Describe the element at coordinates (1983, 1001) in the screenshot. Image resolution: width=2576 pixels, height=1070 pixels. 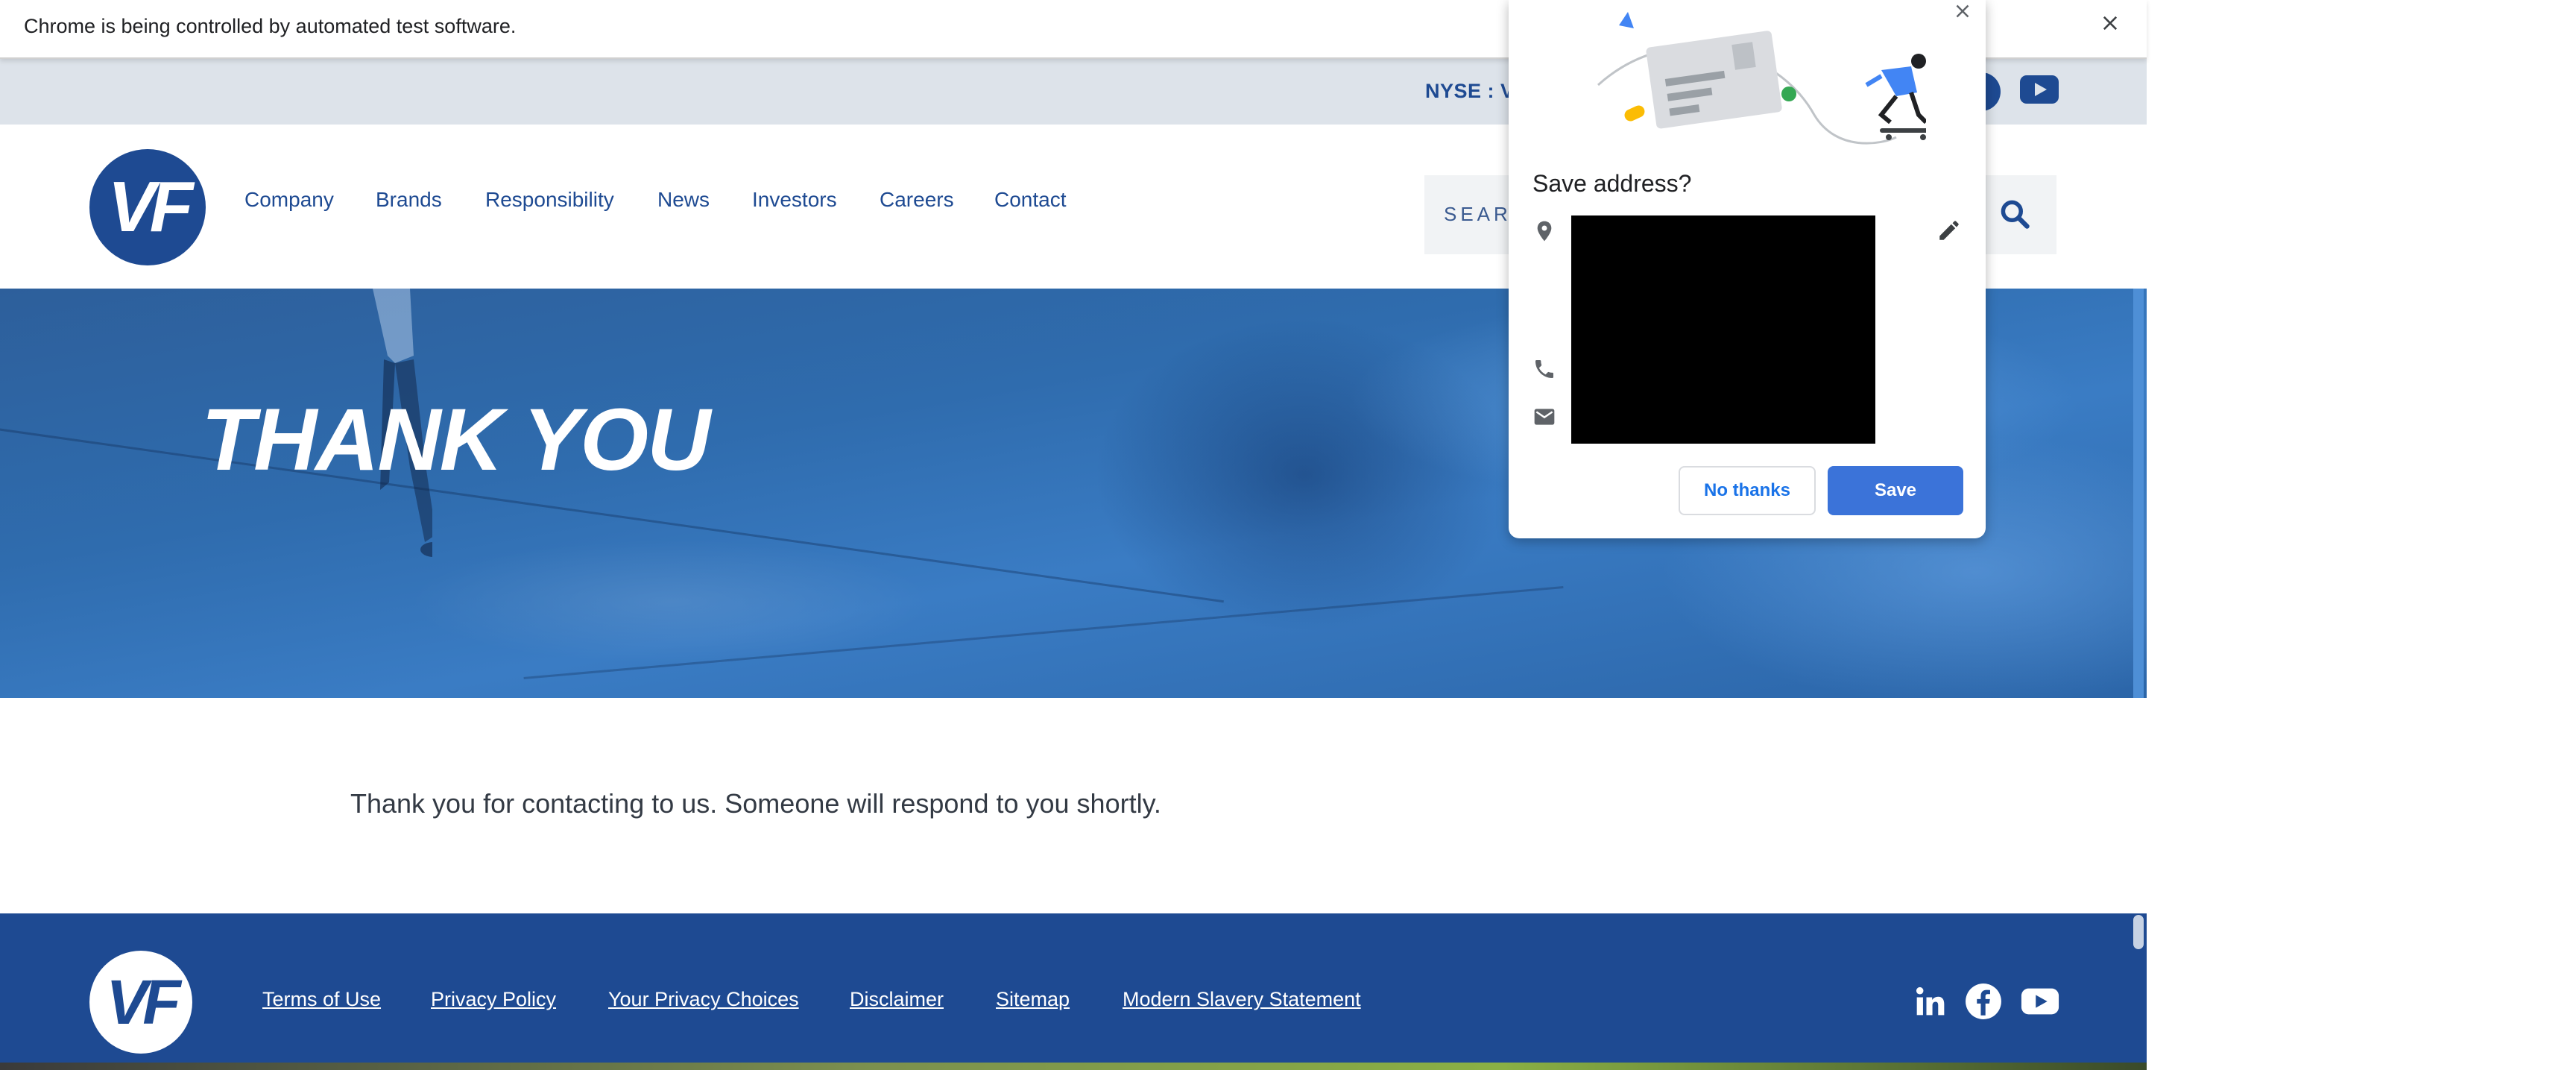
I see `facebook-icon` at that location.